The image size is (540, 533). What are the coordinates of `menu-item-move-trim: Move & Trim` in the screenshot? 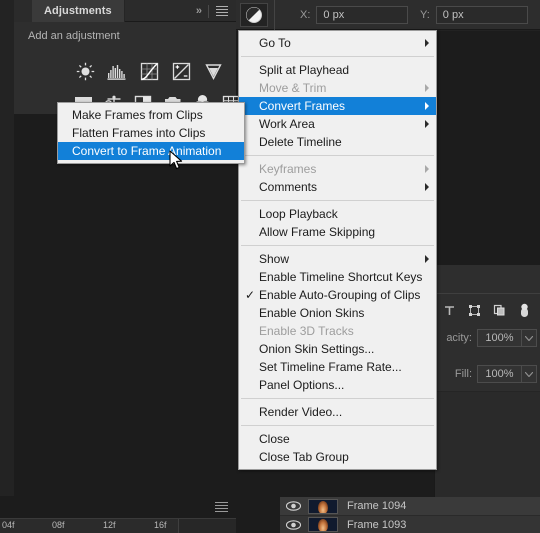 It's located at (337, 88).